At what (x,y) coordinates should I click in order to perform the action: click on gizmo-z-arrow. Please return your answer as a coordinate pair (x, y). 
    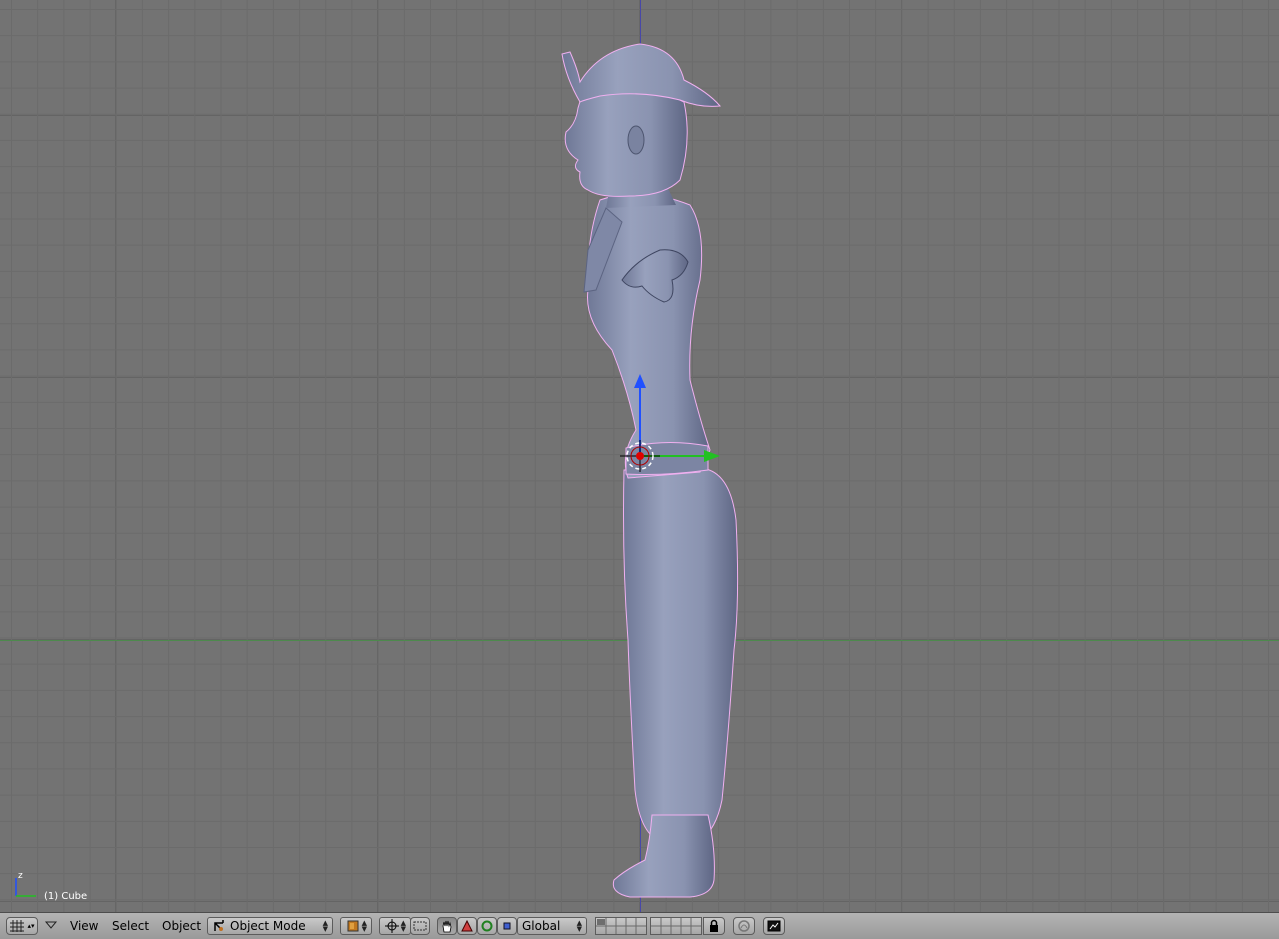
    Looking at the image, I should click on (640, 381).